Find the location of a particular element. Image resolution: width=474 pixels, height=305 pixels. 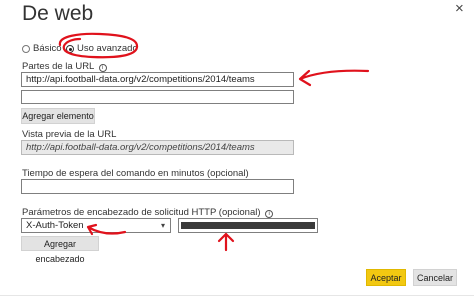

annotation-arrow-value is located at coordinates (226, 242).